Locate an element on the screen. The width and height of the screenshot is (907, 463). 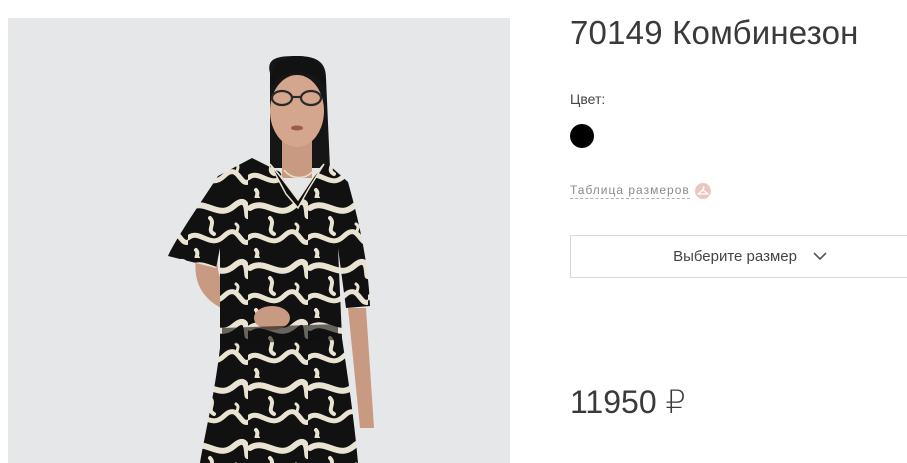
color-swatch-black is located at coordinates (582, 136).